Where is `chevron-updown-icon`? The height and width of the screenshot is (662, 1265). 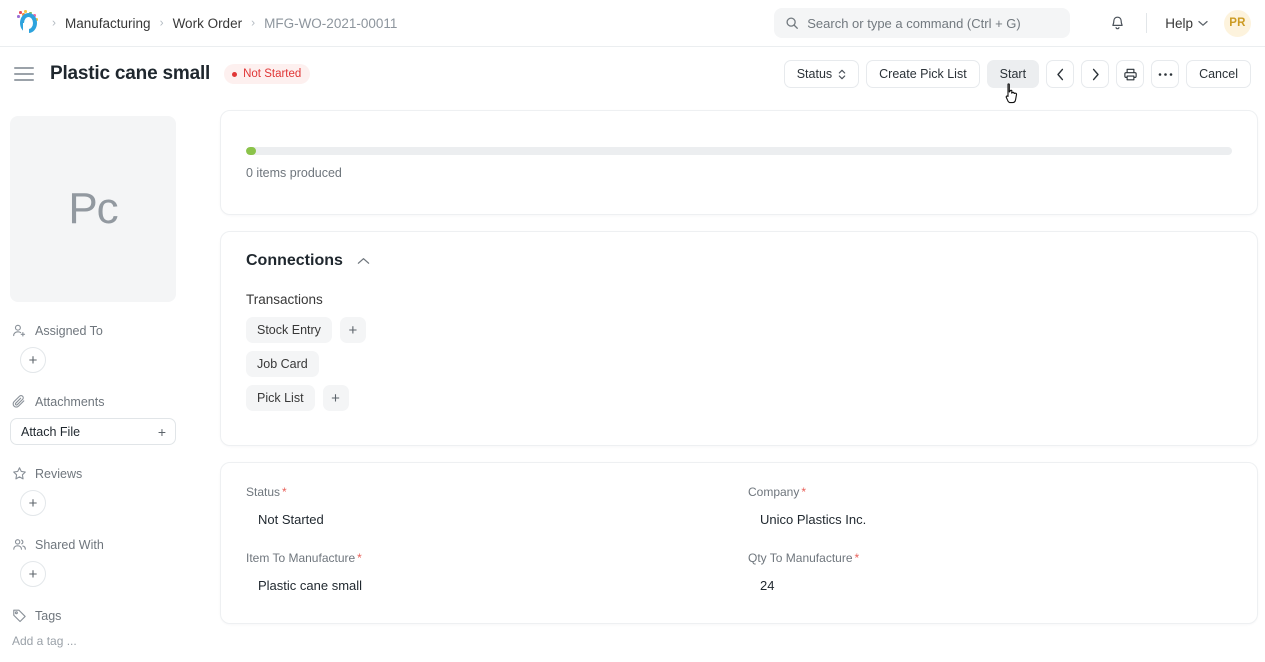
chevron-updown-icon is located at coordinates (842, 74).